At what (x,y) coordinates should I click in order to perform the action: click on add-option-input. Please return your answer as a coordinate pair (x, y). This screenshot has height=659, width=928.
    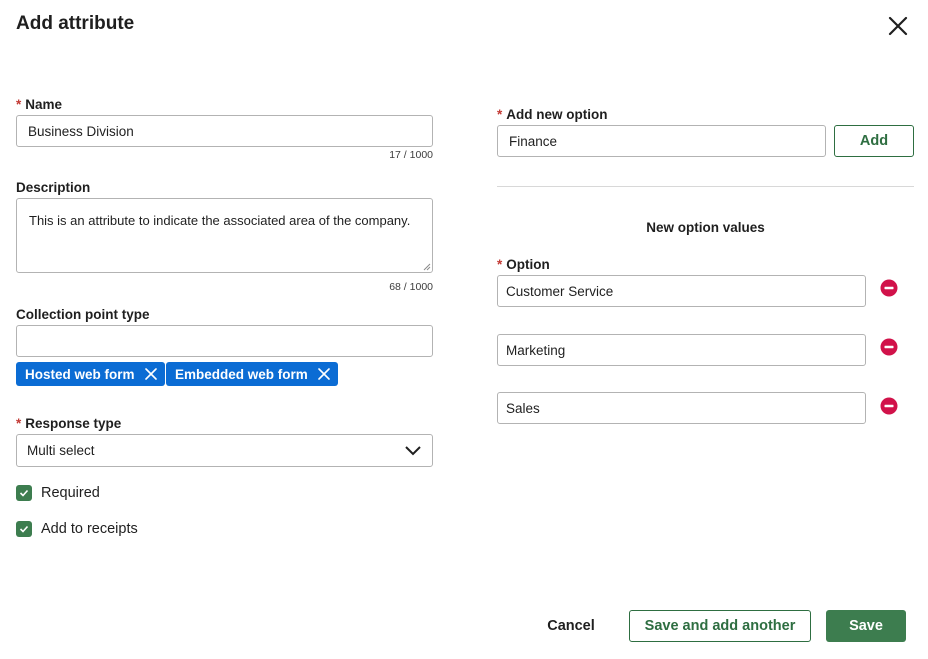
    Looking at the image, I should click on (661, 141).